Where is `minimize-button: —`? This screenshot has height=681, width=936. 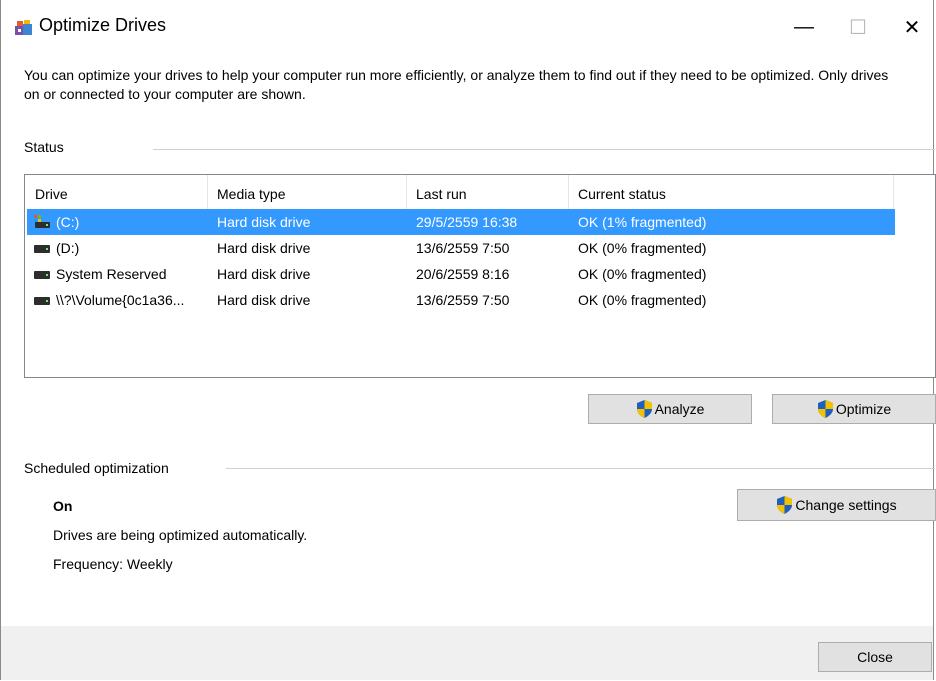 minimize-button: — is located at coordinates (804, 27).